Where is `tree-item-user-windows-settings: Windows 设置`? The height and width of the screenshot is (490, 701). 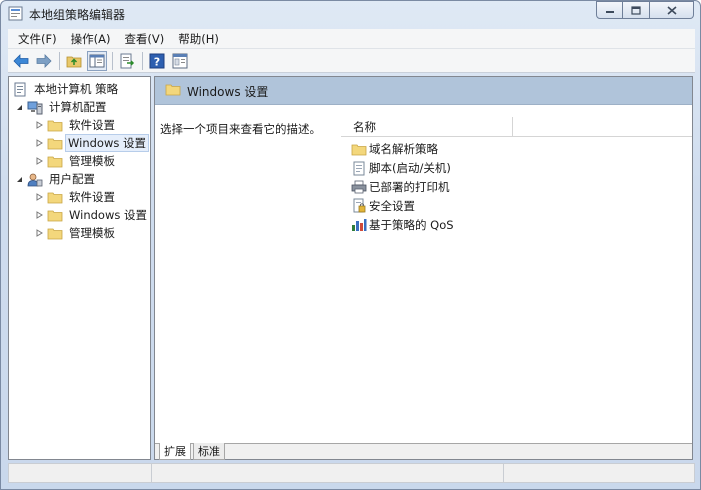 tree-item-user-windows-settings: Windows 设置 is located at coordinates (93, 215).